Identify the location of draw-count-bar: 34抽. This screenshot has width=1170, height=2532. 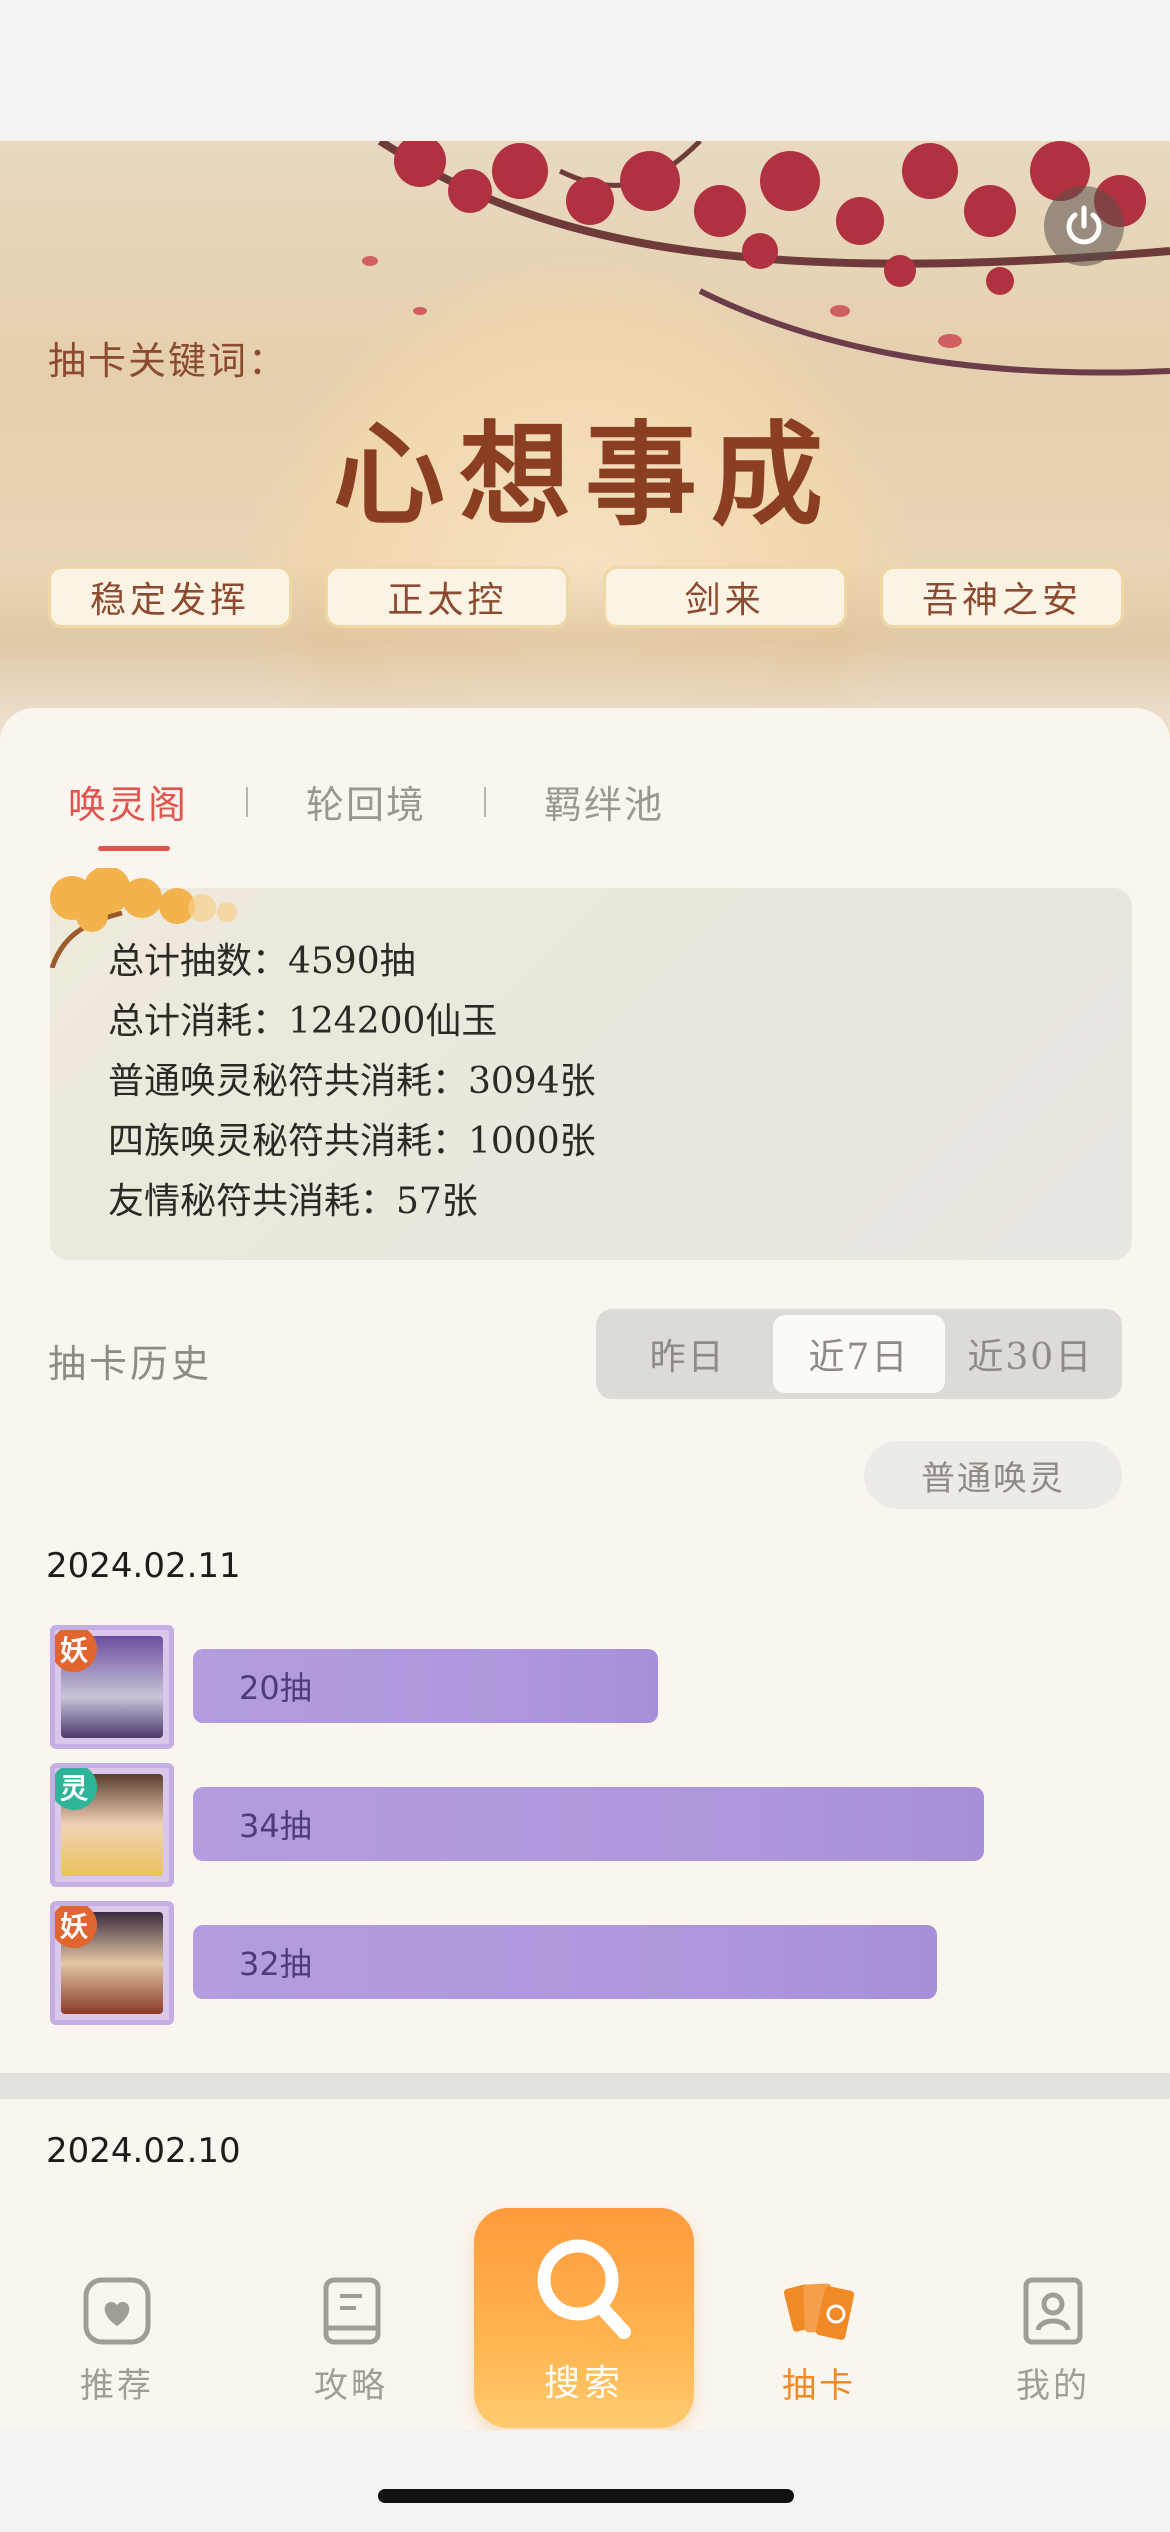
(588, 1824).